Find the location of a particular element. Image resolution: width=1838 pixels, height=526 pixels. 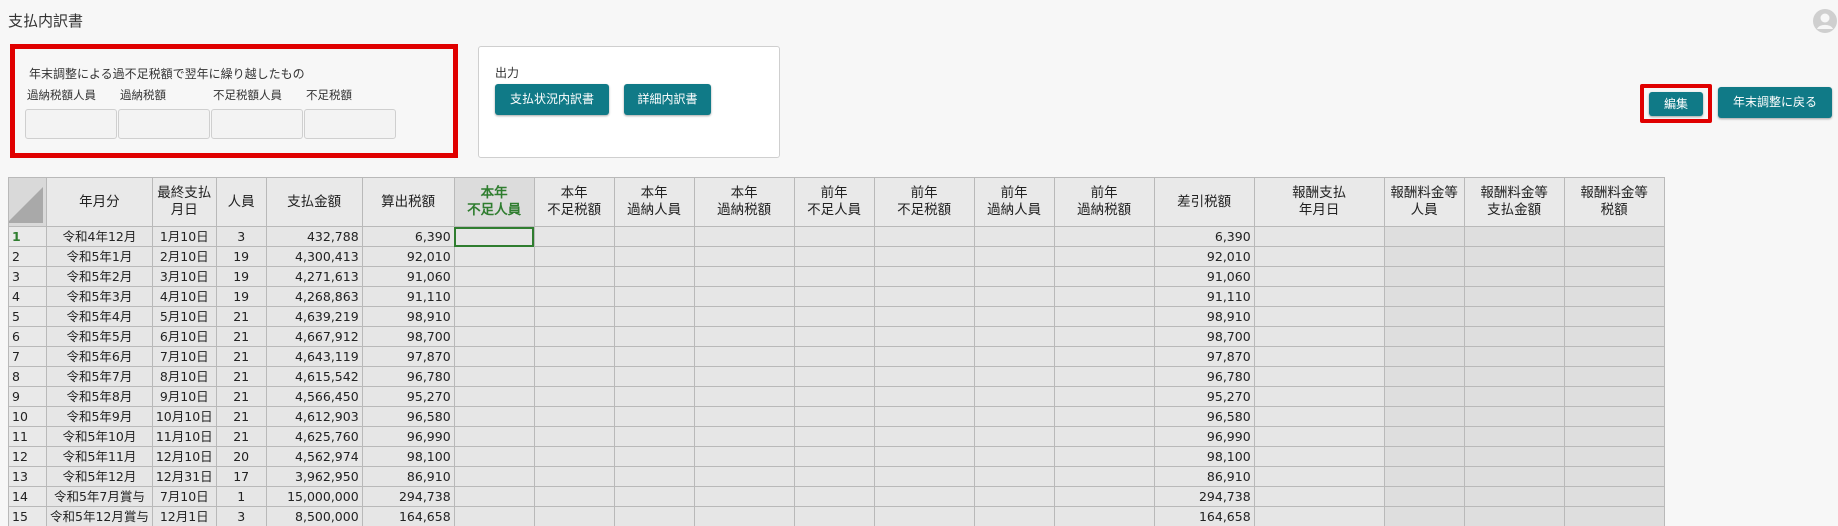

cell-payment-amount: 4,612,903 is located at coordinates (314, 416).